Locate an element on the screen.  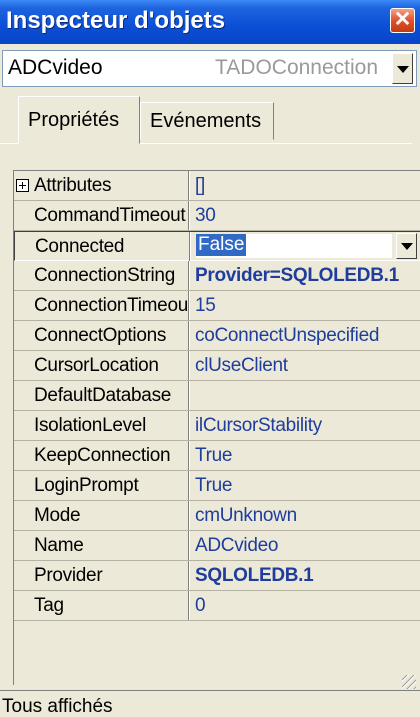
window-title: Inspecteur d'objets is located at coordinates (116, 20).